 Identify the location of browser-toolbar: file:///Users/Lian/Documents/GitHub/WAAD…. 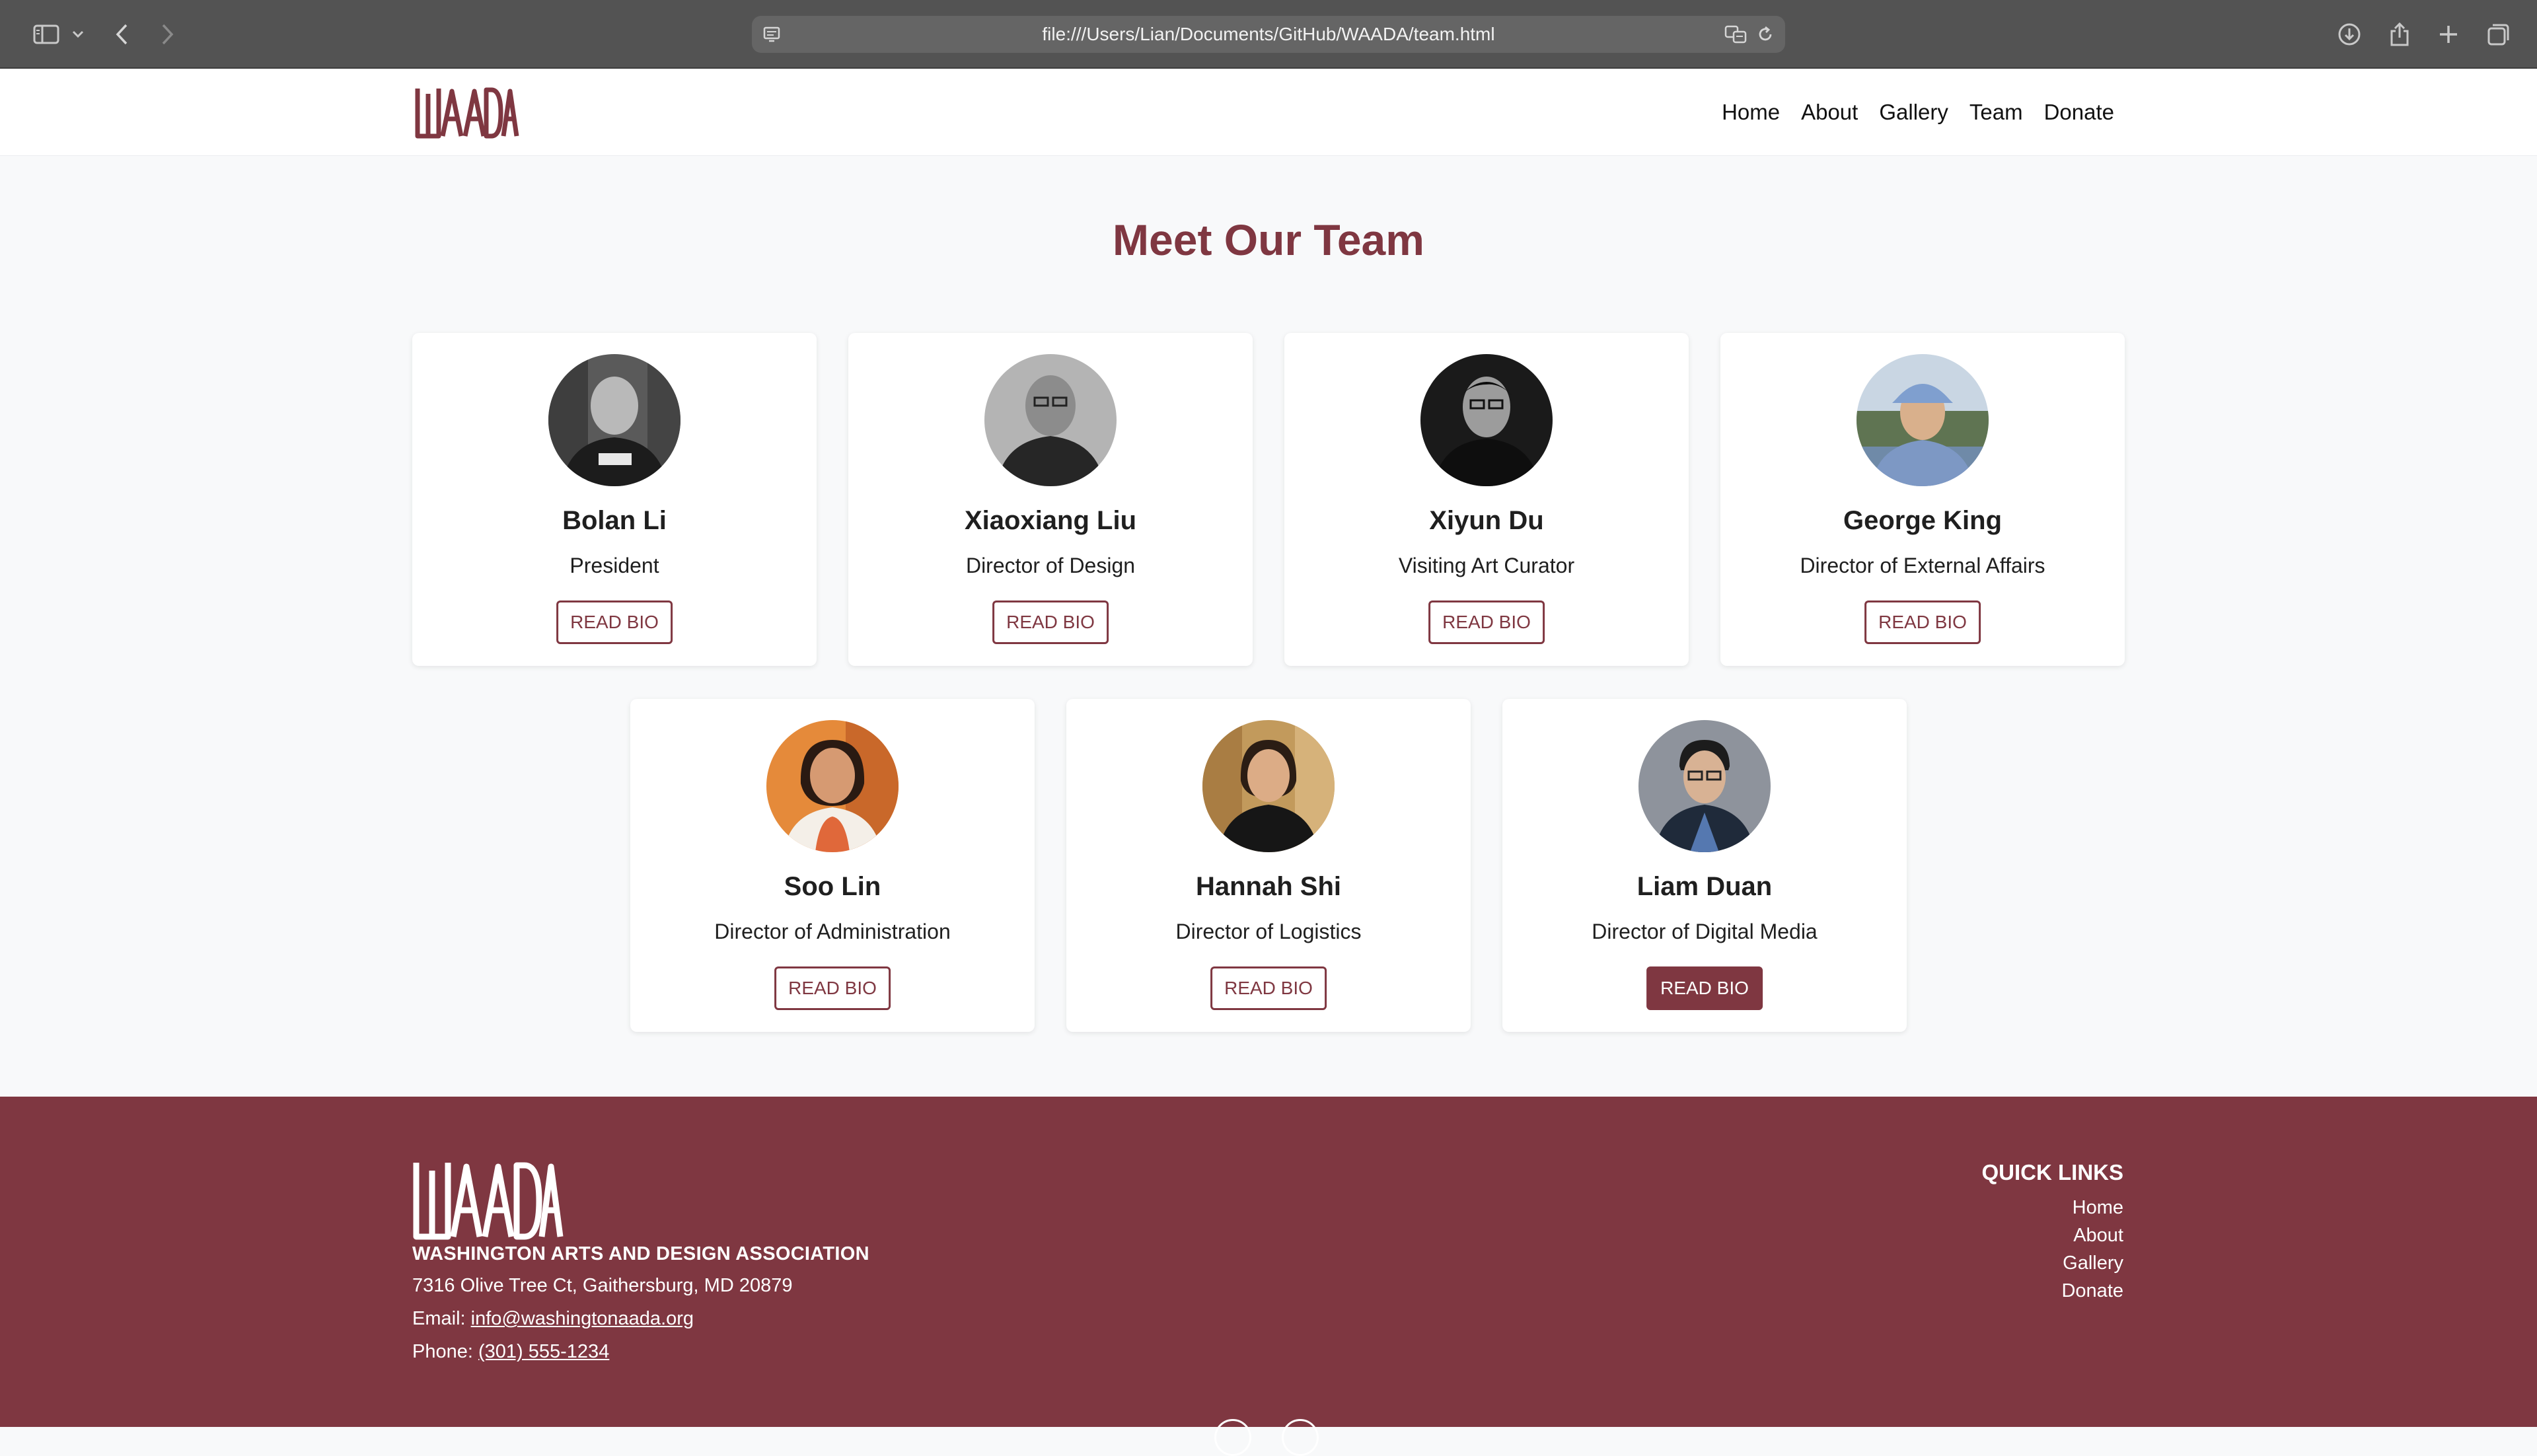
(1268, 34).